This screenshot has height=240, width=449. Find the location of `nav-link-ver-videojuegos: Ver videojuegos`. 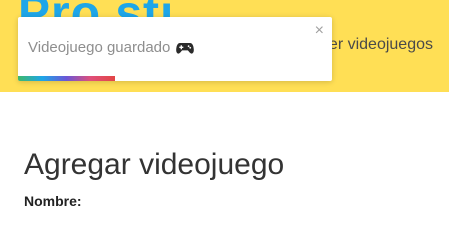

nav-link-ver-videojuegos: Ver videojuegos is located at coordinates (376, 45).